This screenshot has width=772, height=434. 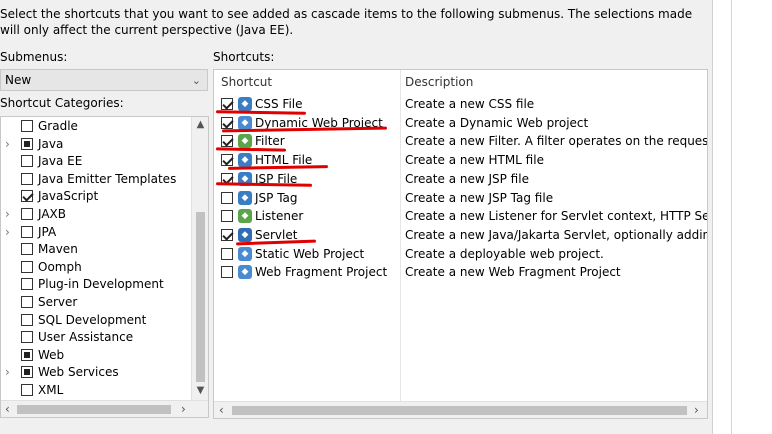 What do you see at coordinates (51, 143) in the screenshot?
I see `category-label: Java` at bounding box center [51, 143].